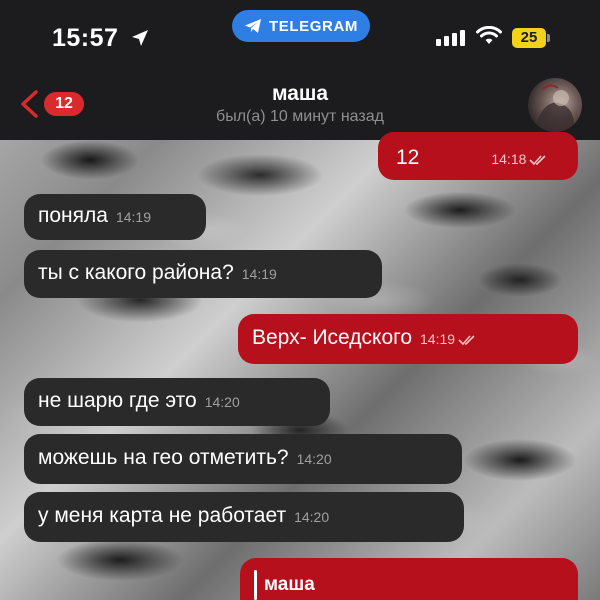 The width and height of the screenshot is (600, 600). Describe the element at coordinates (253, 26) in the screenshot. I see `telegram-plane-icon` at that location.